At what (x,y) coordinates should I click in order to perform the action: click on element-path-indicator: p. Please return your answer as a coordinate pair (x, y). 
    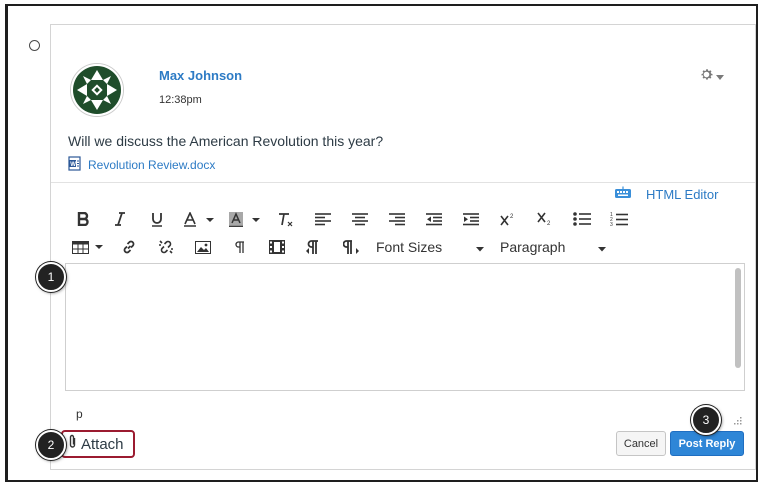
    Looking at the image, I should click on (79, 414).